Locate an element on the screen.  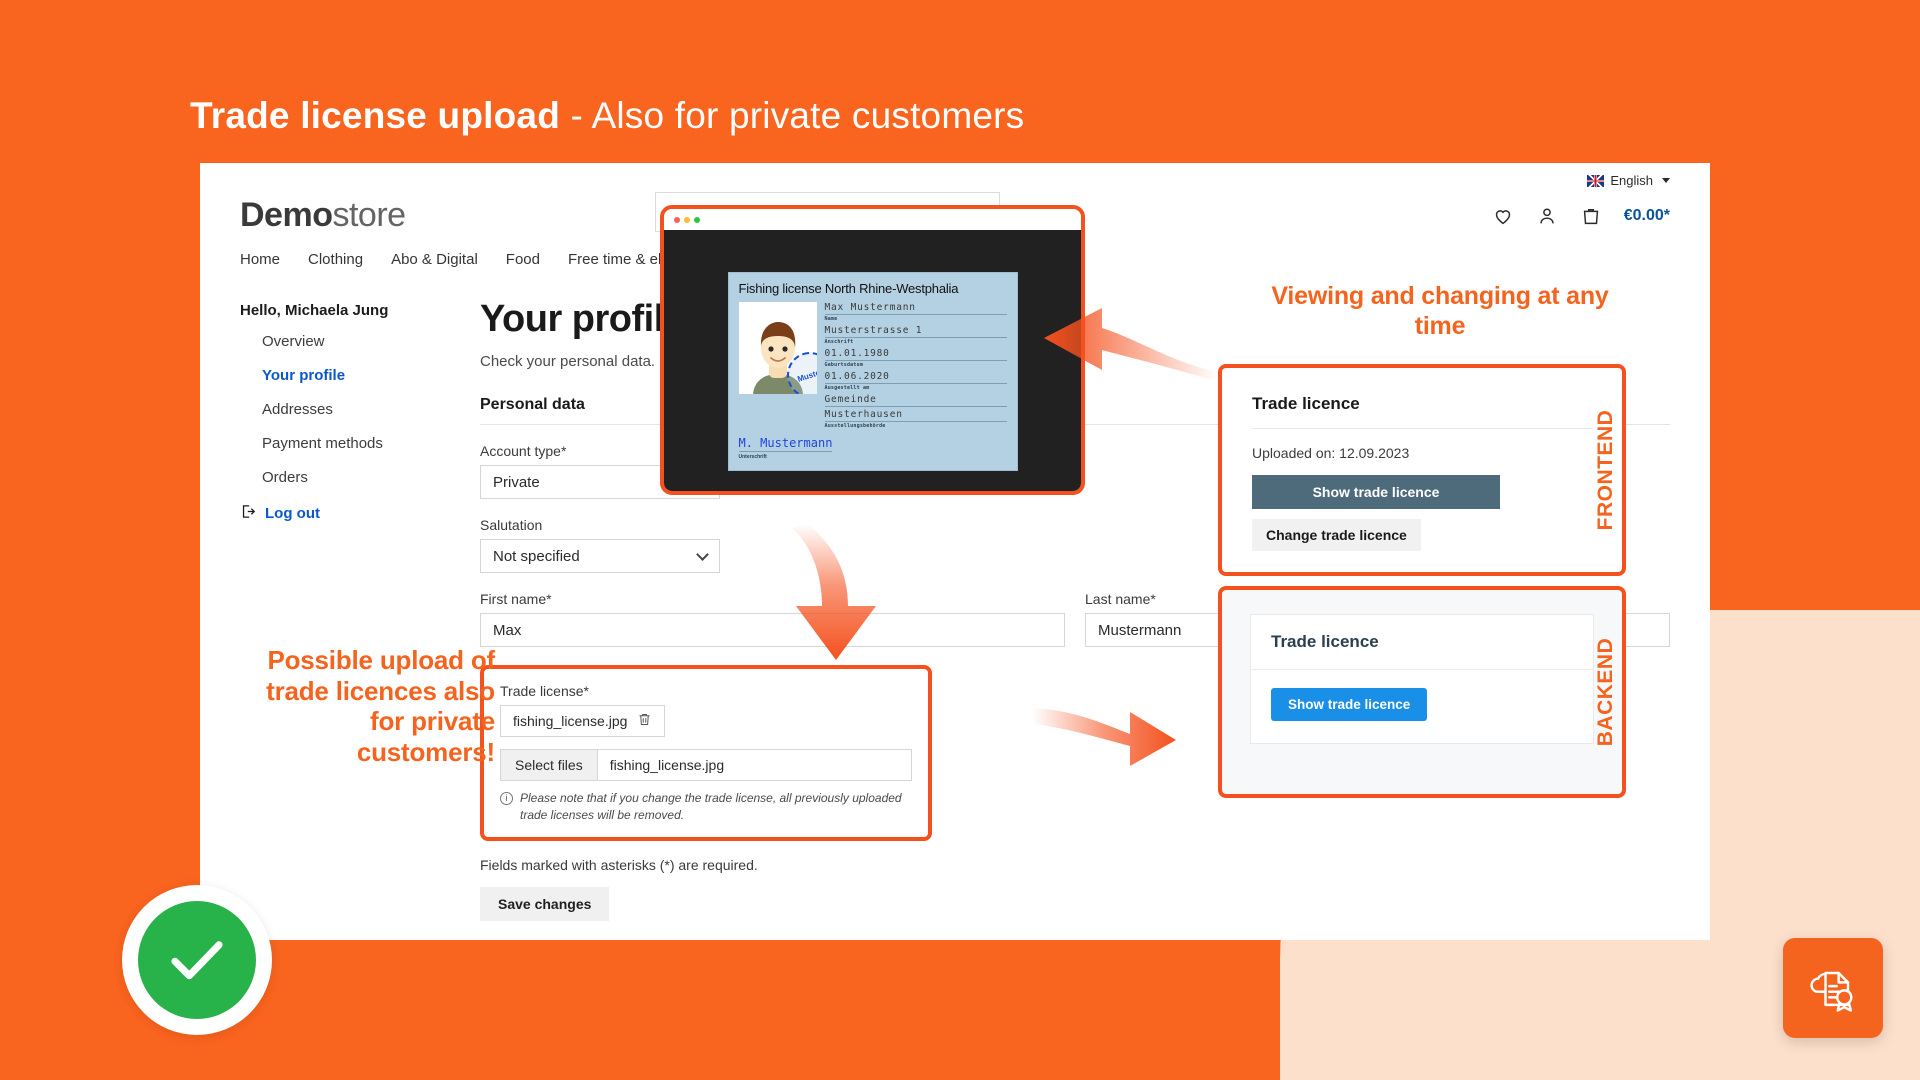
nav-item-food: Food is located at coordinates (523, 259).